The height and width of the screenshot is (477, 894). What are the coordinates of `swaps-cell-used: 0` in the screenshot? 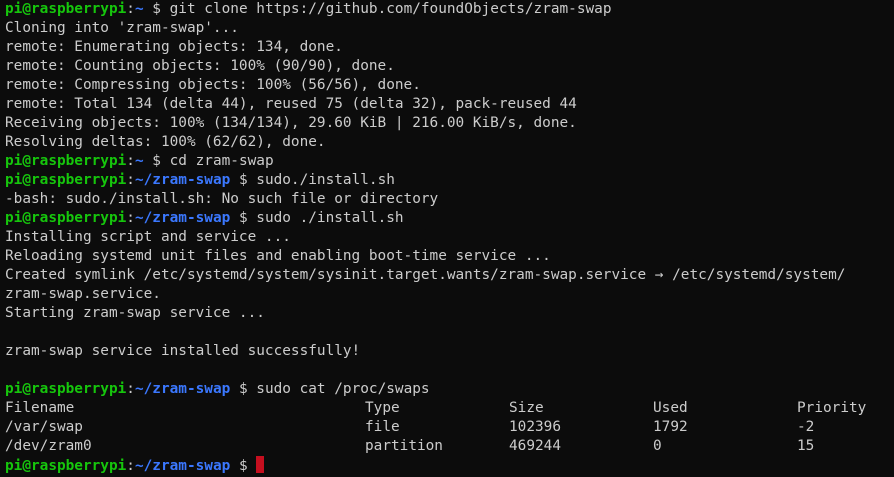 It's located at (657, 446).